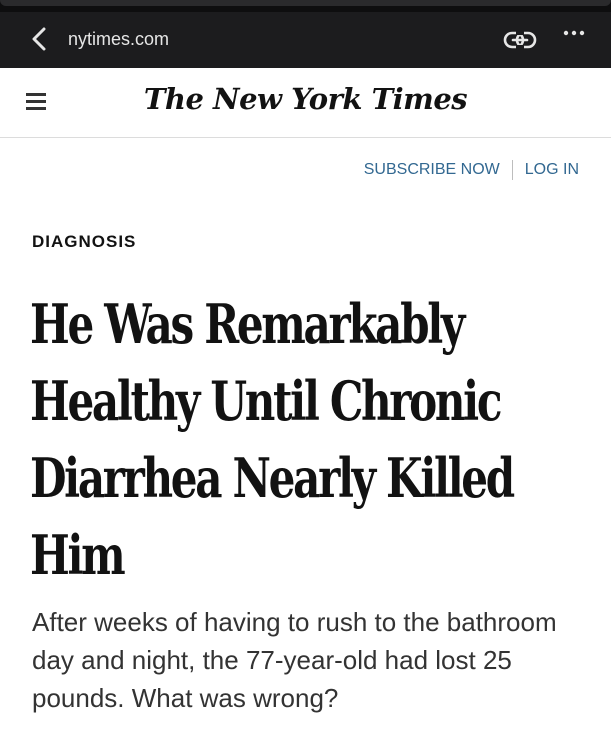 The image size is (611, 750). I want to click on url-display: nytimes.com, so click(118, 39).